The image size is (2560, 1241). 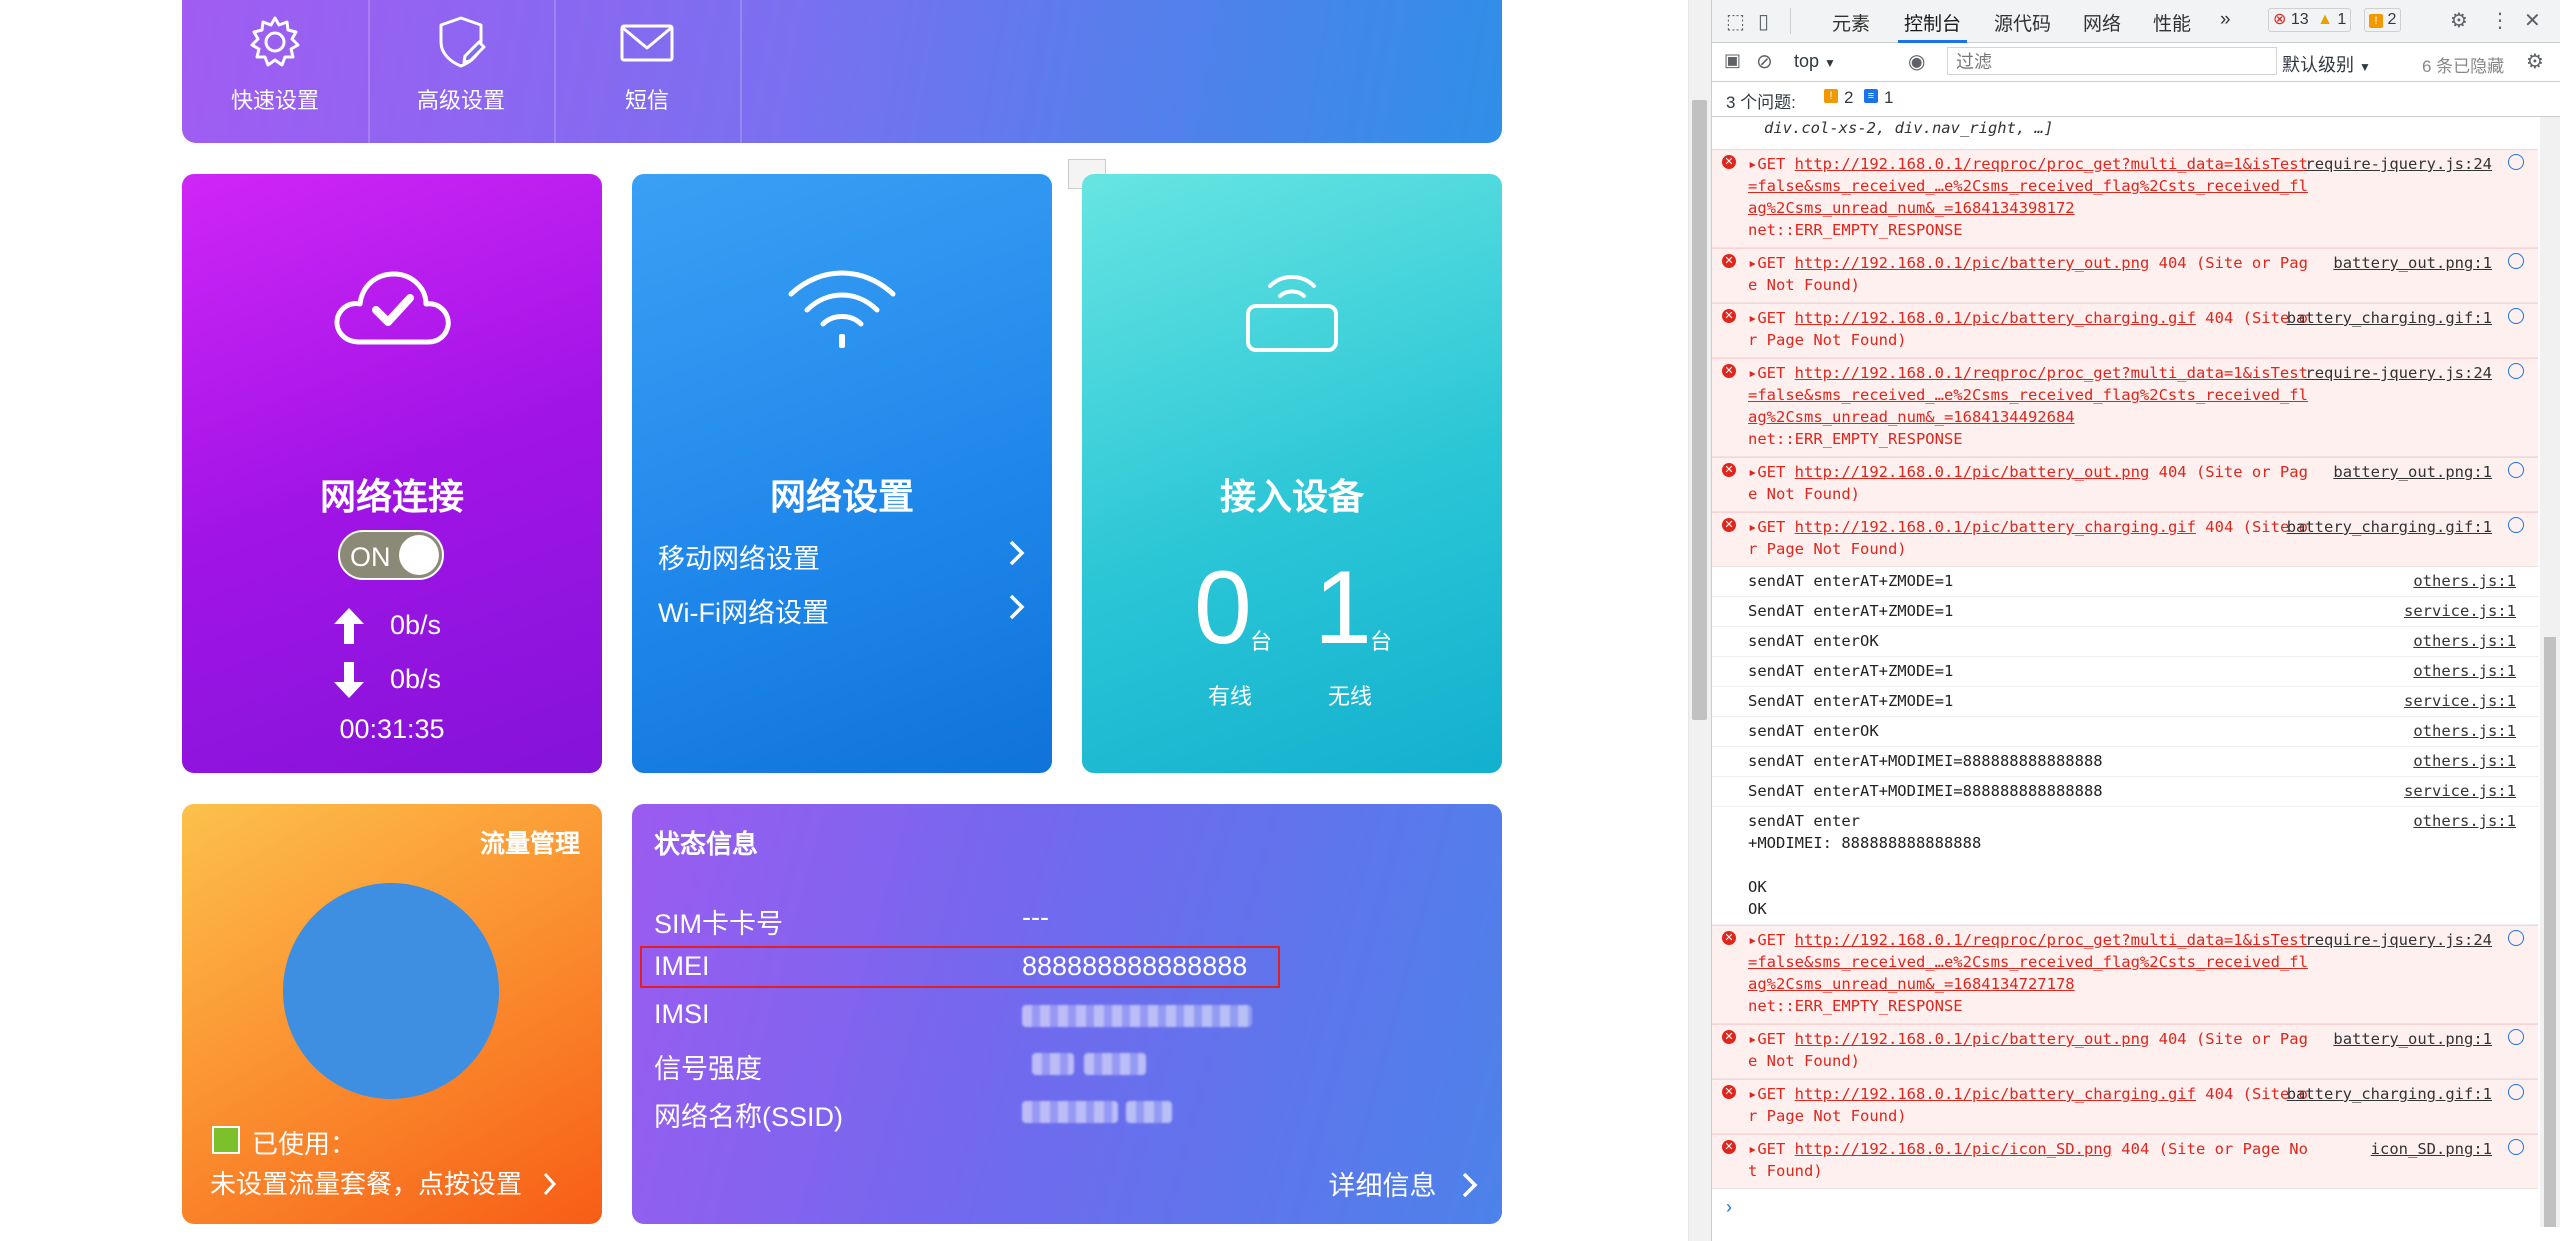 I want to click on log-level-dropdown: 默认级别 ▼, so click(x=2326, y=64).